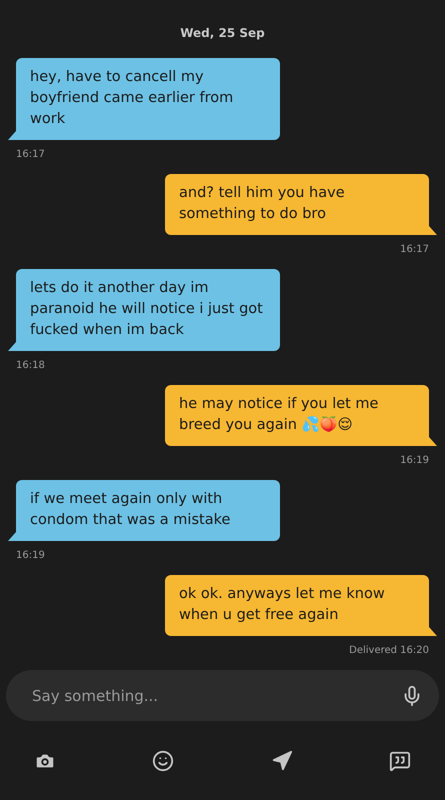 The height and width of the screenshot is (800, 445). I want to click on sent-message: he may notice if you let me breed you again 💦🍑😌, so click(301, 415).